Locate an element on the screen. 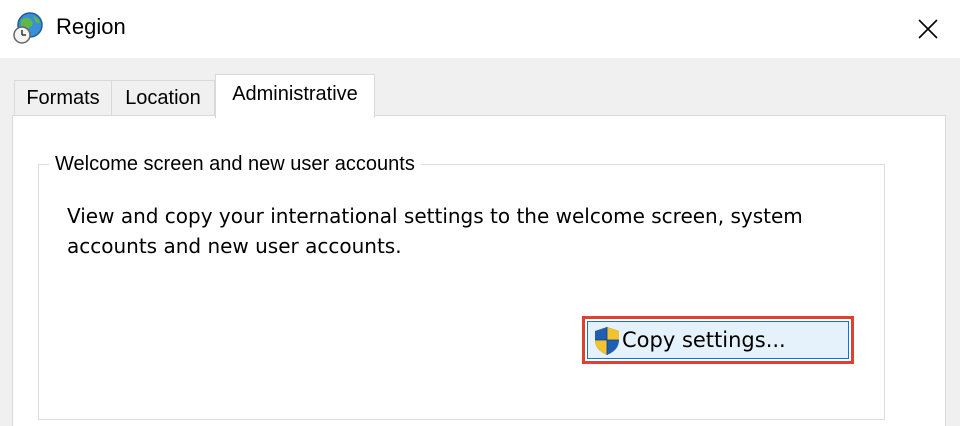 The height and width of the screenshot is (426, 960). tab-formats: Formats is located at coordinates (63, 98).